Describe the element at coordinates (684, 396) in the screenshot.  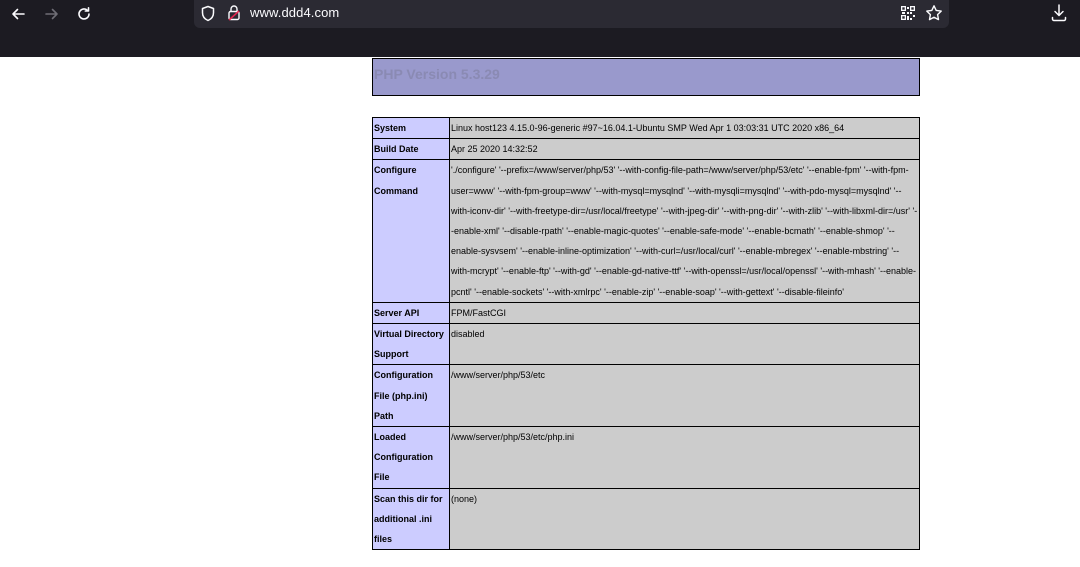
I see `row-value: /www/server/php/53/etc` at that location.